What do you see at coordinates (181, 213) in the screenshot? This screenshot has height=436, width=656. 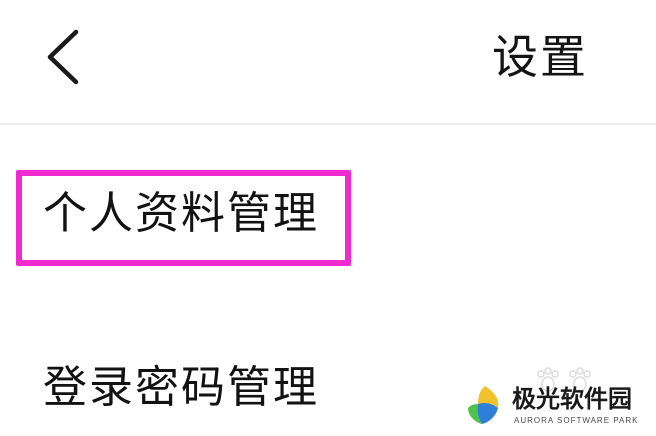 I see `menu-item-label: 个人资料管理` at bounding box center [181, 213].